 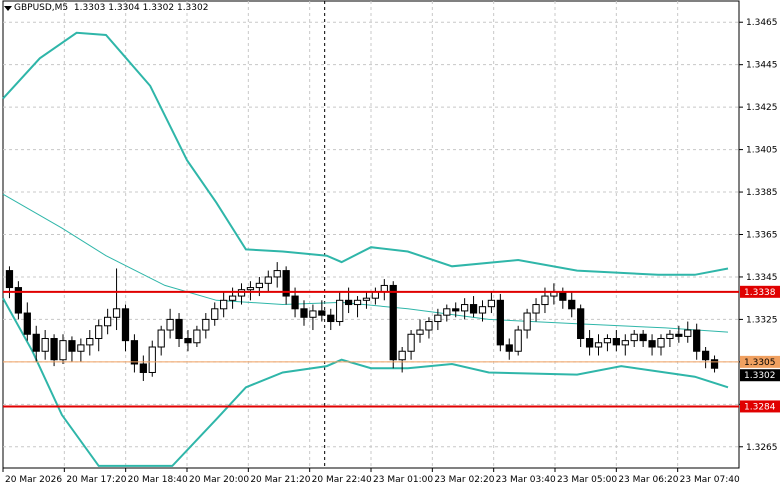 I want to click on y-tick-label: 1.3265, so click(x=762, y=448).